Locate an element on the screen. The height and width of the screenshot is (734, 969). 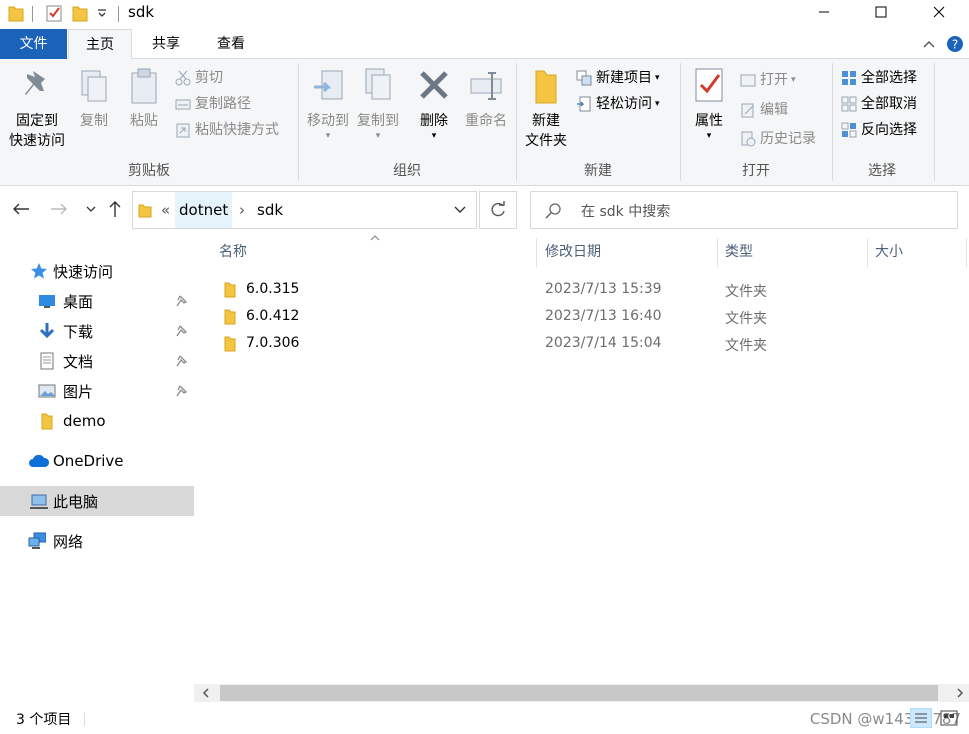
table-row: 7.0.306 2023/7/14 15:04 文件夹 is located at coordinates (591, 344).